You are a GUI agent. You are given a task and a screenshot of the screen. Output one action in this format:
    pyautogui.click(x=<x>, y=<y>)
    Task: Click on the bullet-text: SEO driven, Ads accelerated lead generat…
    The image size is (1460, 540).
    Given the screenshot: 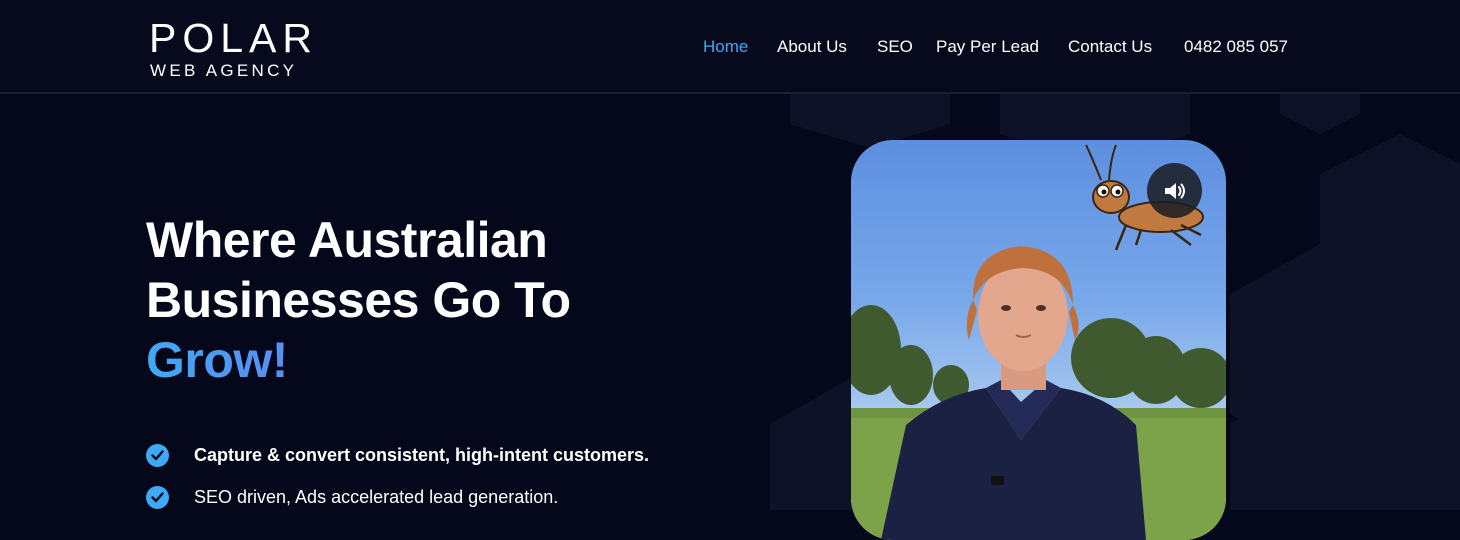 What is the action you would take?
    pyautogui.click(x=376, y=496)
    